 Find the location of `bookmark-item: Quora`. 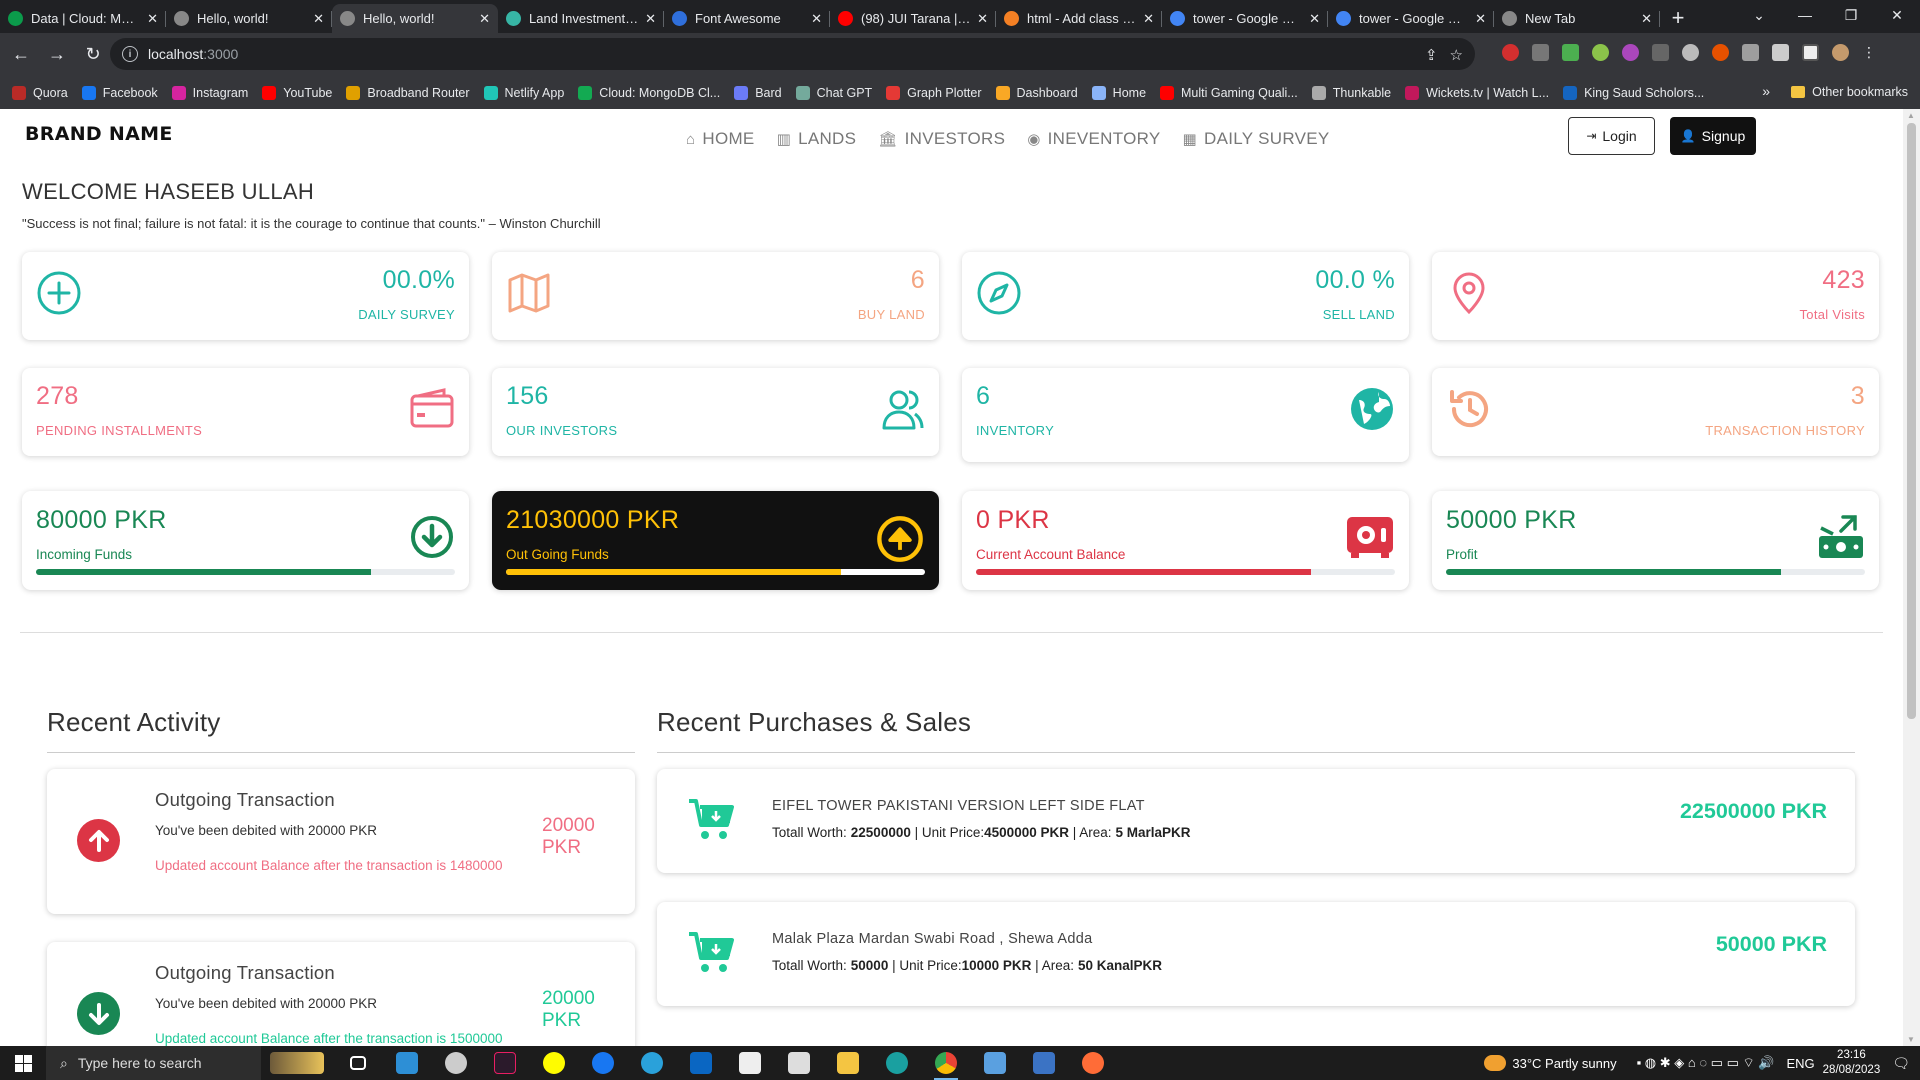

bookmark-item: Quora is located at coordinates (40, 92).